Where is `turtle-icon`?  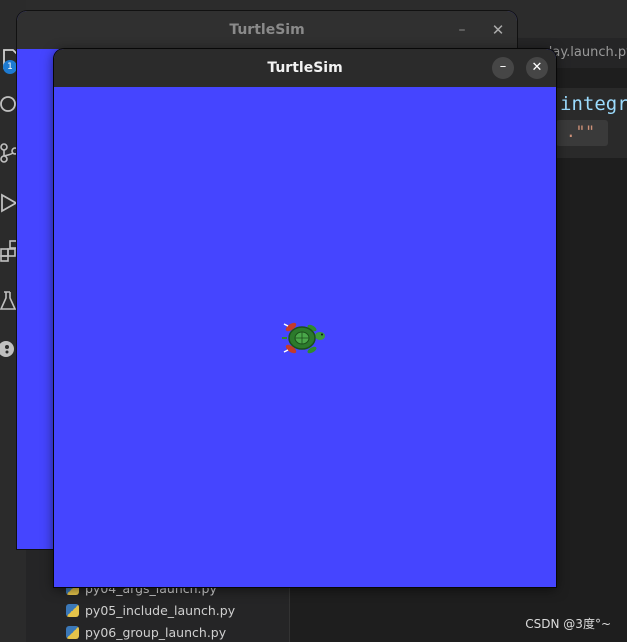
turtle-icon is located at coordinates (303, 338).